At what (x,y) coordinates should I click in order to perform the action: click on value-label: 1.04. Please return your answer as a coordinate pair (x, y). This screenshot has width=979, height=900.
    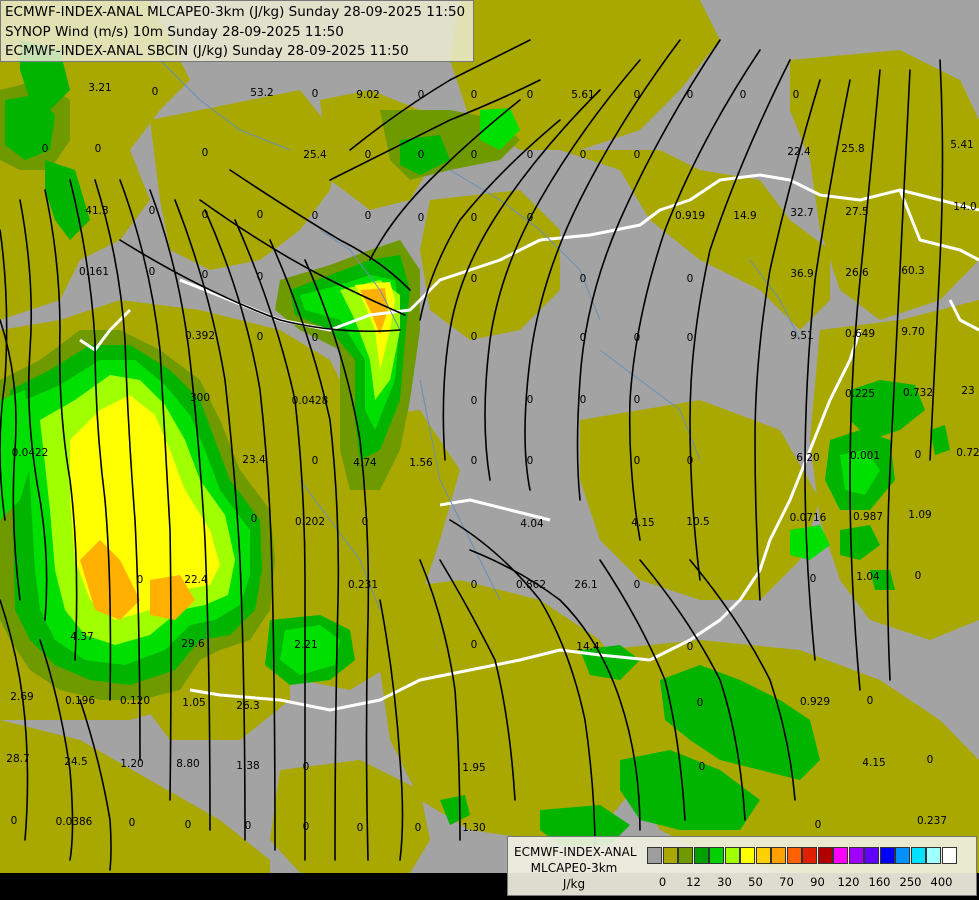
    Looking at the image, I should click on (868, 577).